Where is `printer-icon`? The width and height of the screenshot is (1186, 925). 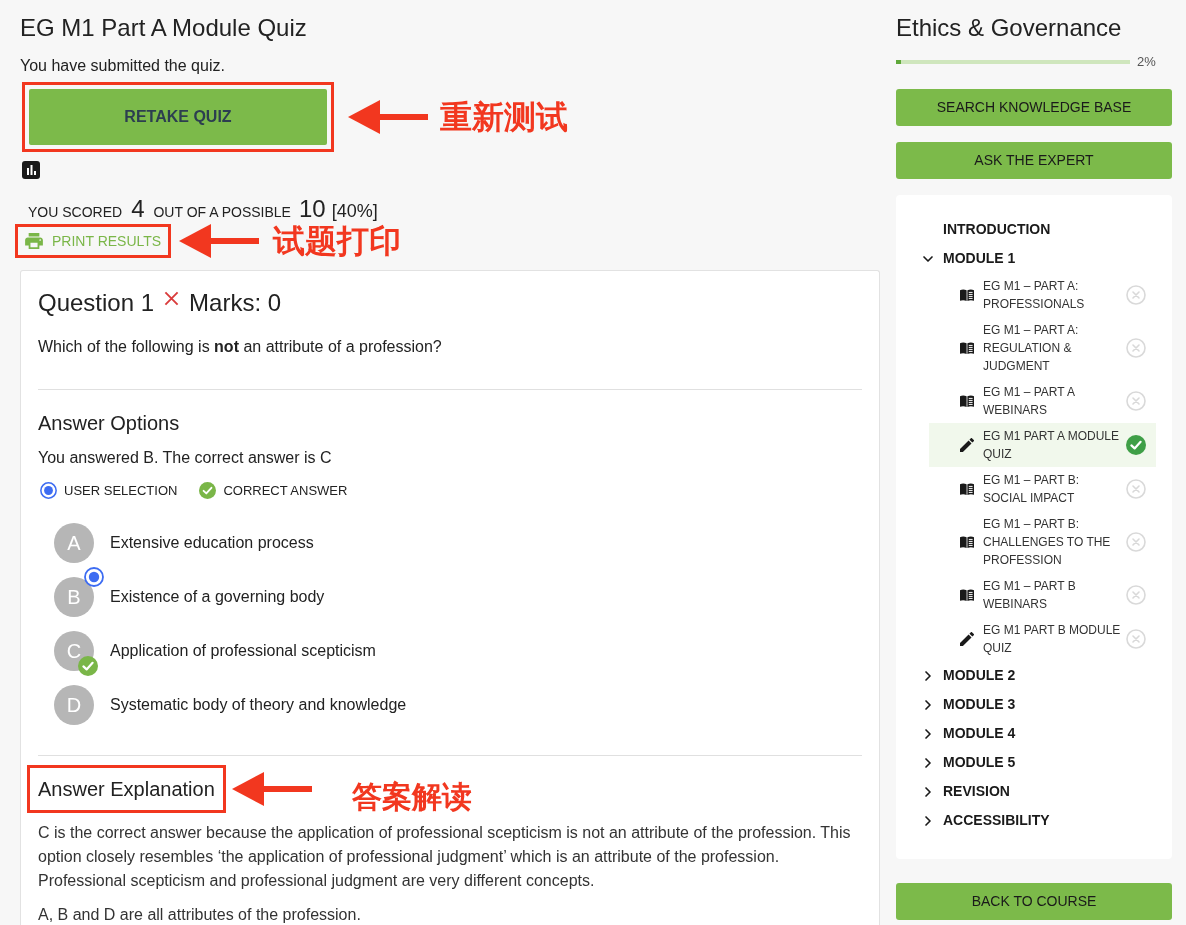
printer-icon is located at coordinates (34, 241).